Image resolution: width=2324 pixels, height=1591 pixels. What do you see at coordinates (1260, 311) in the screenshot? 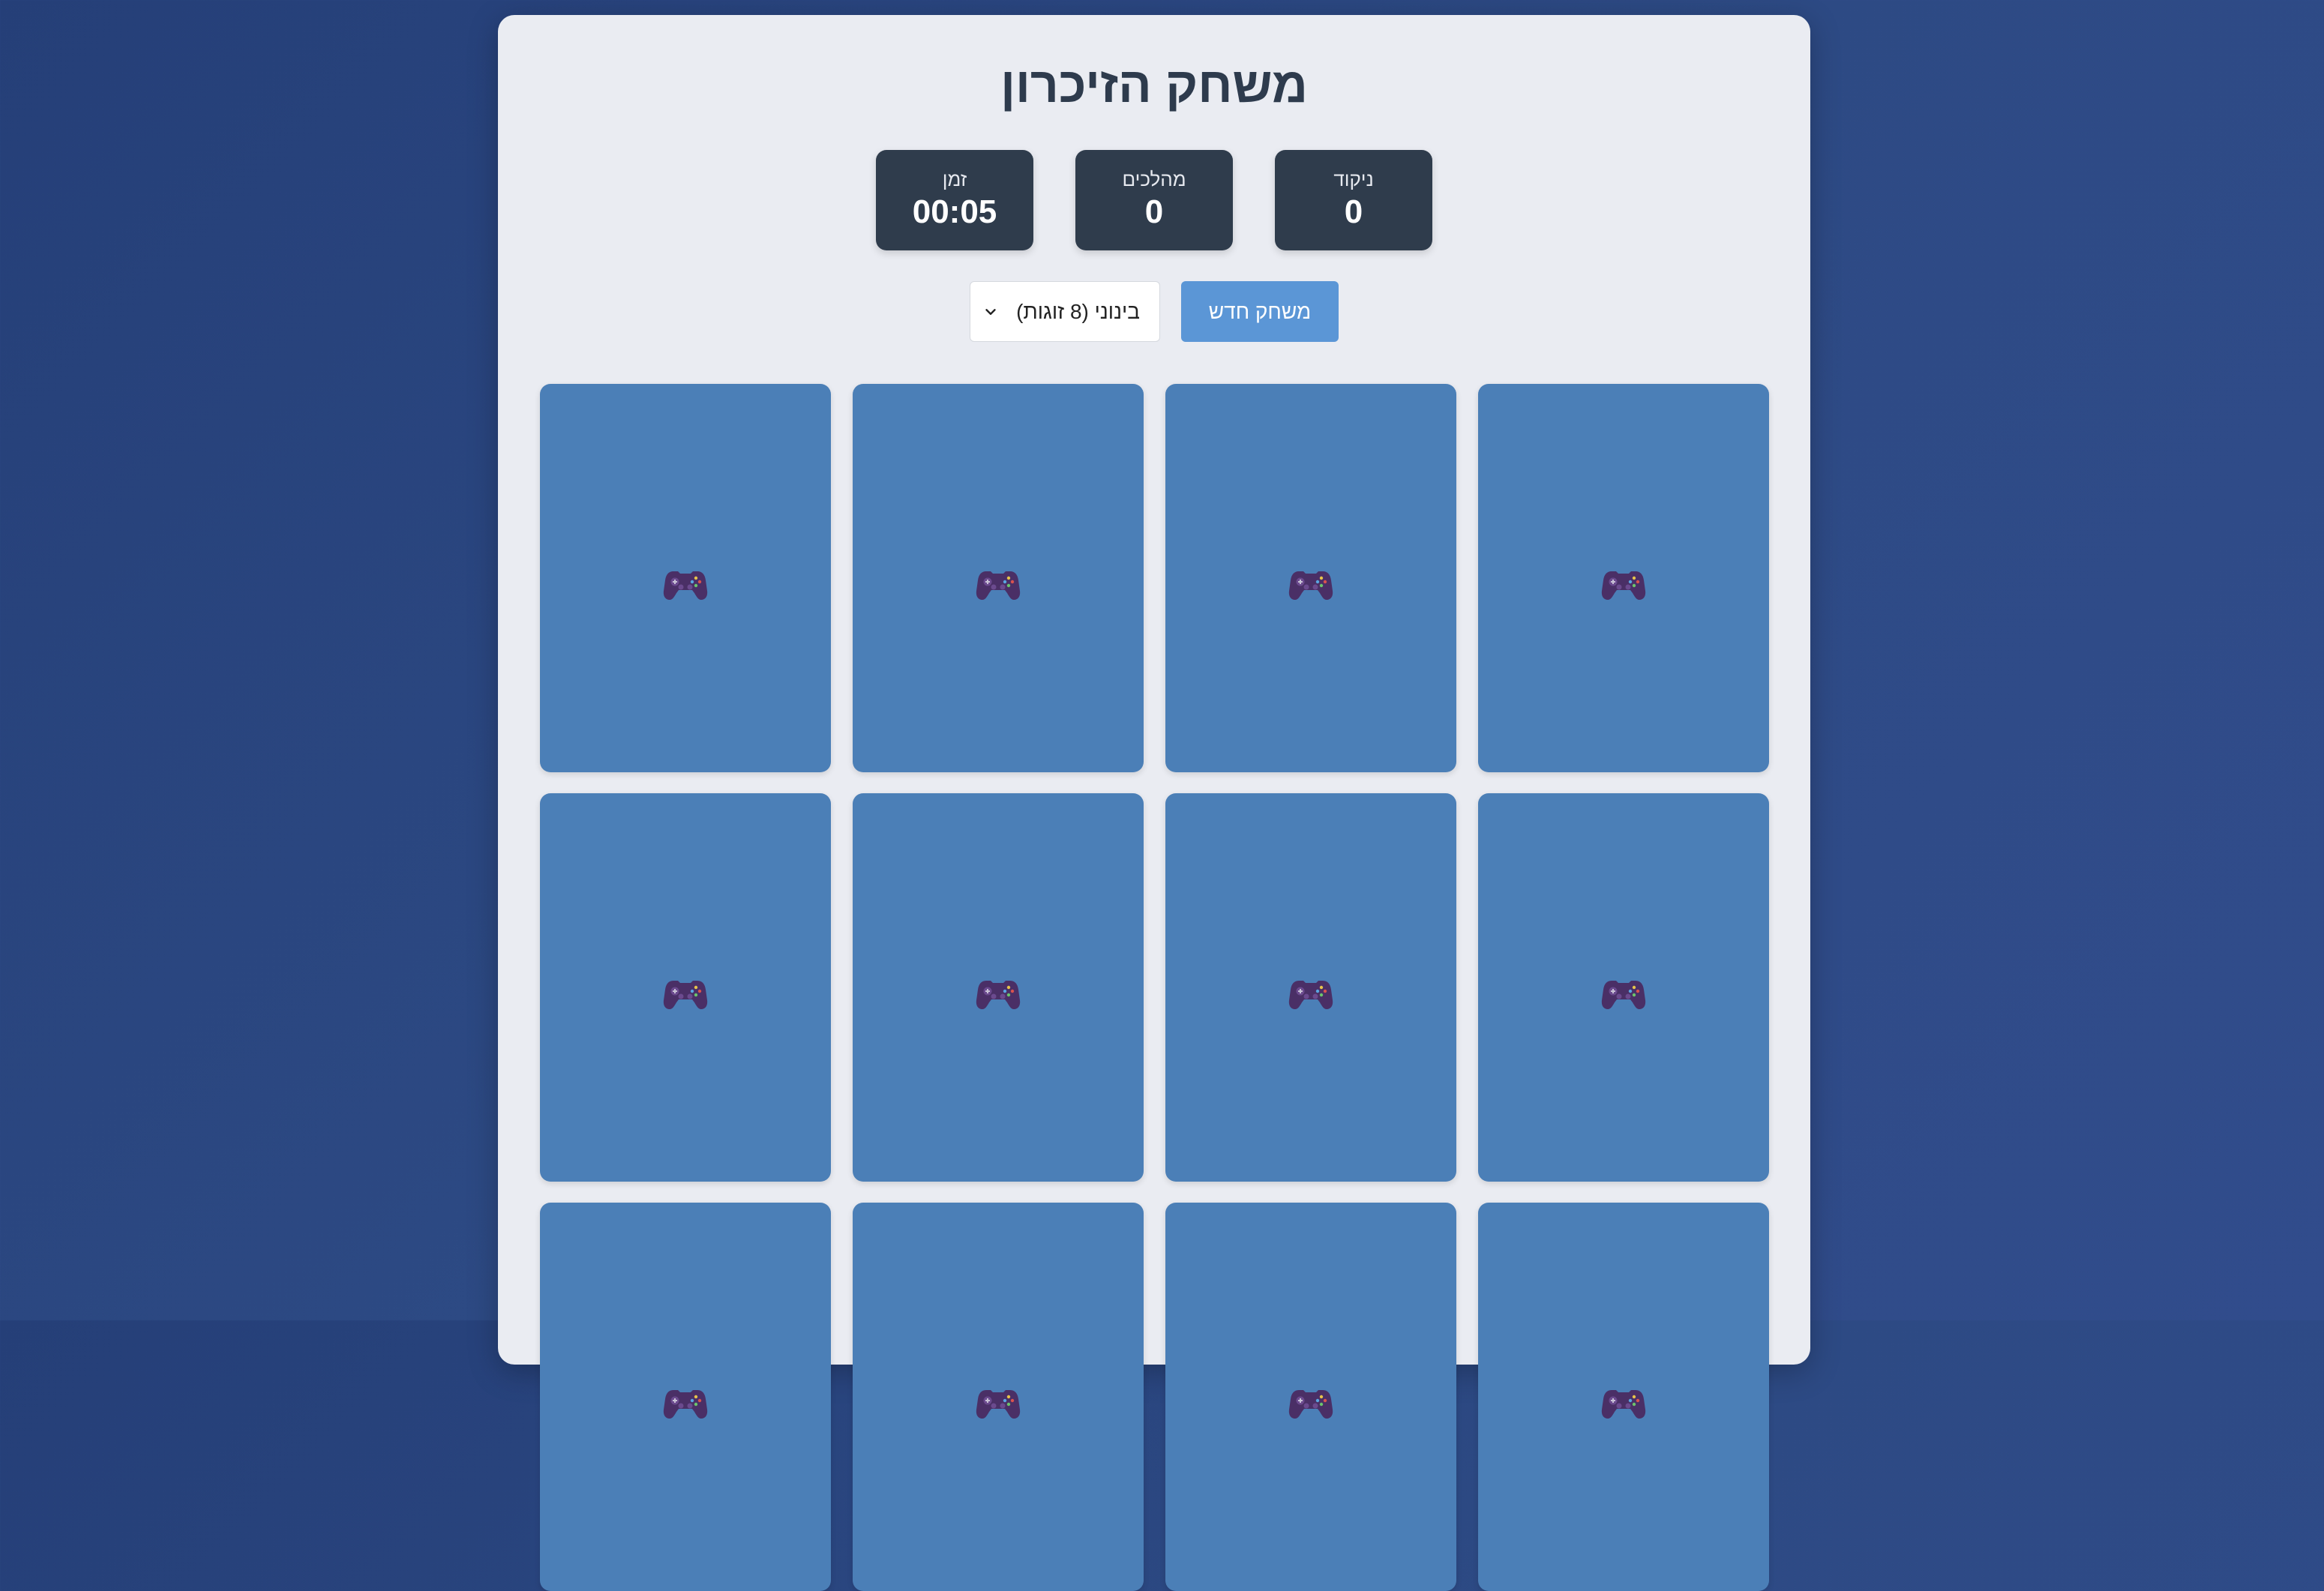
I see `new-game-button: משחק חדש` at bounding box center [1260, 311].